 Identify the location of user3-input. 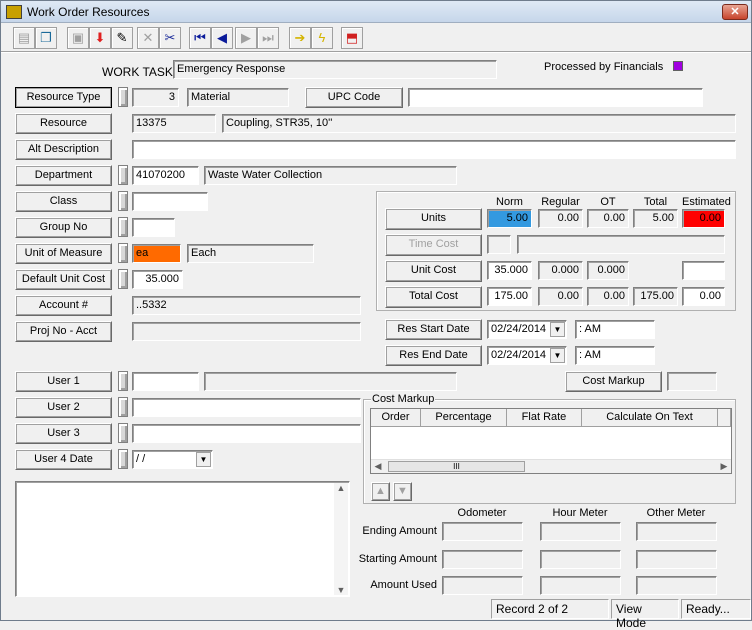
(246, 433).